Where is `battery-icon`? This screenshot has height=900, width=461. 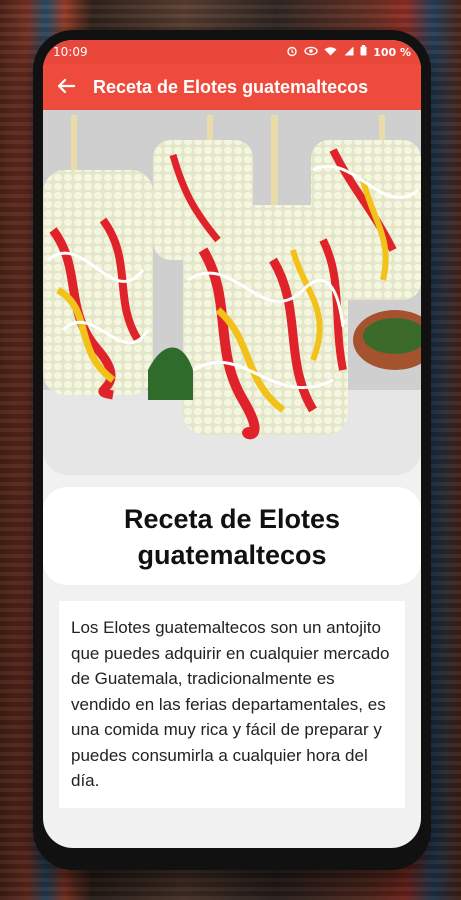
battery-icon is located at coordinates (363, 52).